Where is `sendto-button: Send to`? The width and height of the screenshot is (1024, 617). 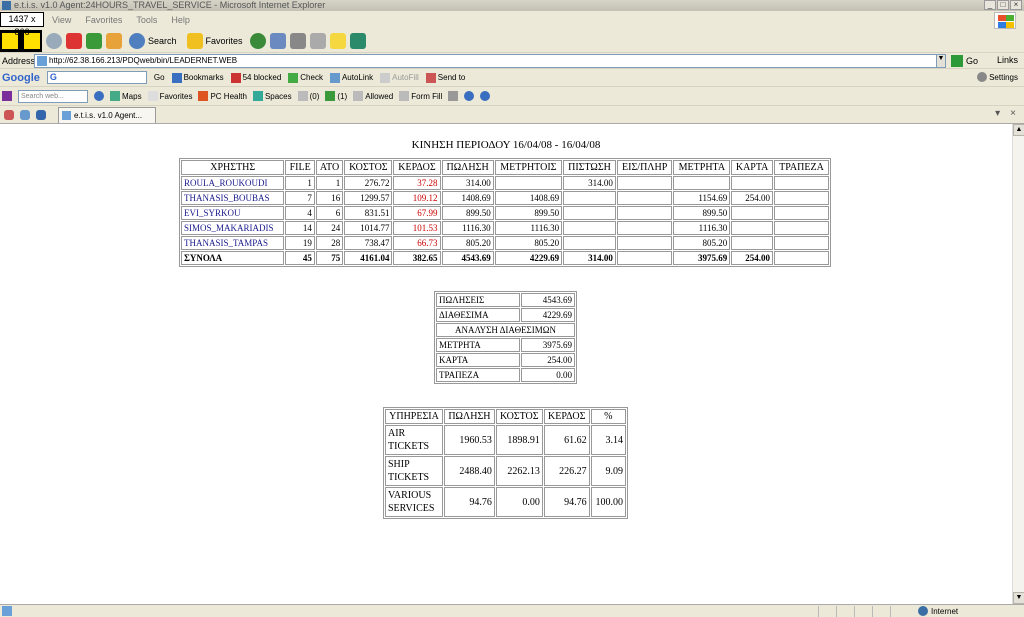
sendto-button: Send to is located at coordinates (445, 77).